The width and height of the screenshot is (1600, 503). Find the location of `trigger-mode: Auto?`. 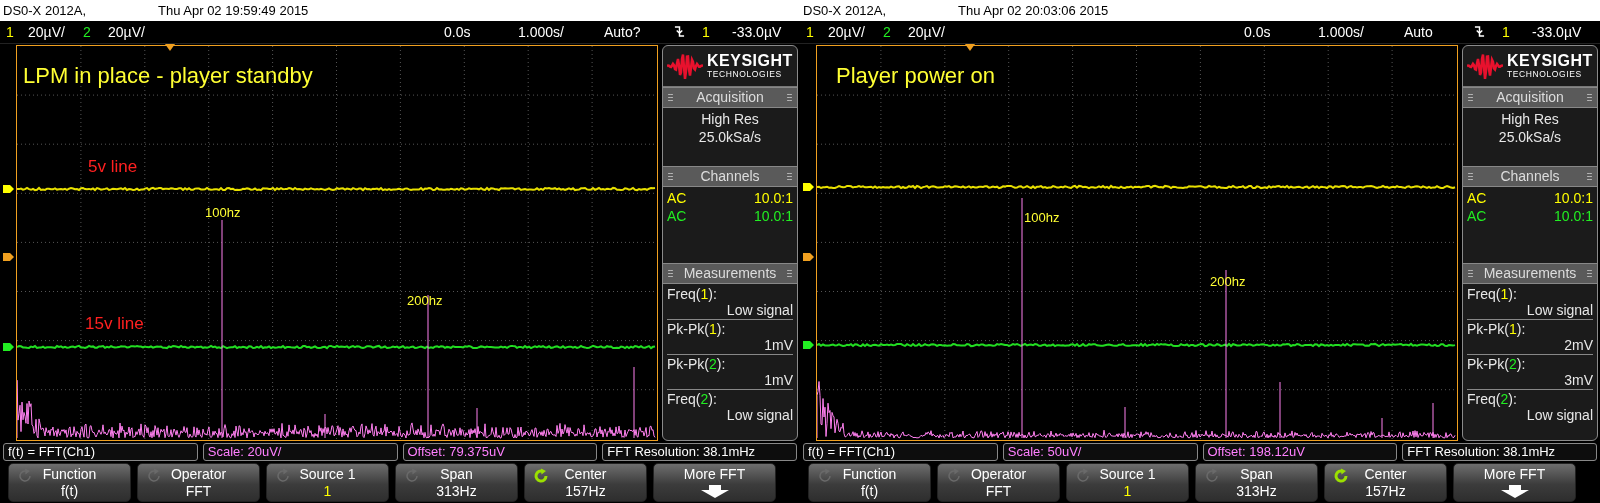

trigger-mode: Auto? is located at coordinates (623, 31).